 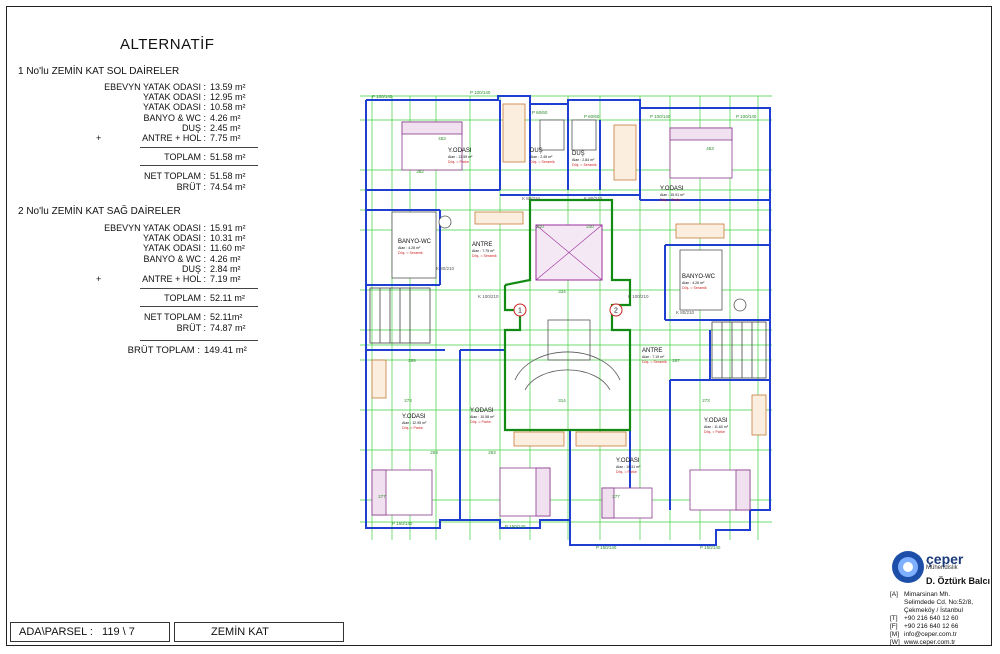 I want to click on parcel-value: 119 \ 7, so click(x=118, y=632).